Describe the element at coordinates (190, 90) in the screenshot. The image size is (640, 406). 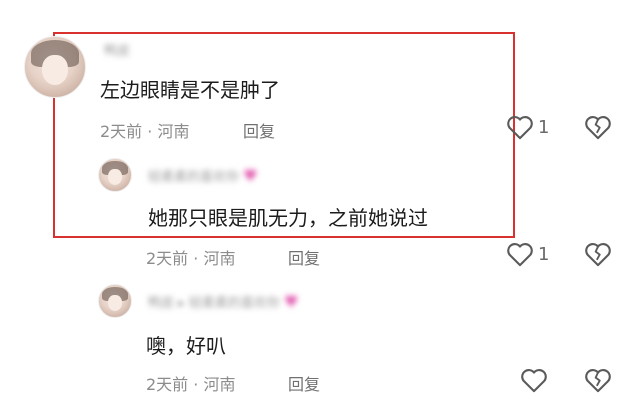
I see `comment-text: 左边眼睛是不是肿了` at that location.